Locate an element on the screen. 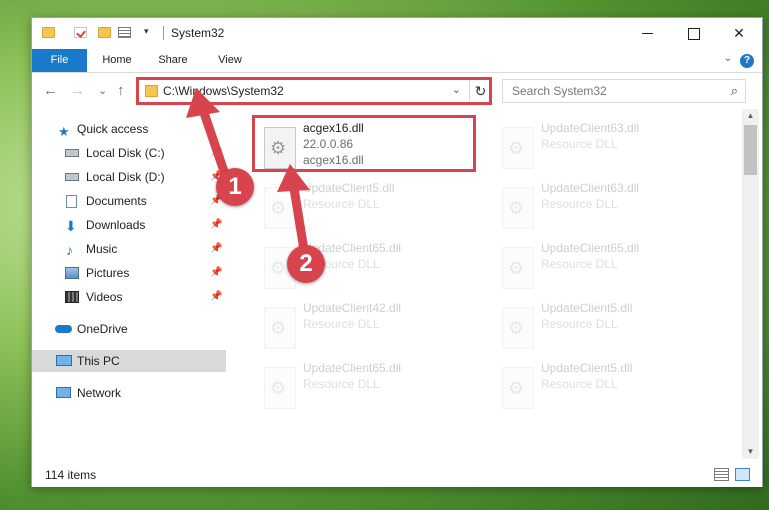 This screenshot has height=510, width=769. callout-arrows is located at coordinates (248, 171).